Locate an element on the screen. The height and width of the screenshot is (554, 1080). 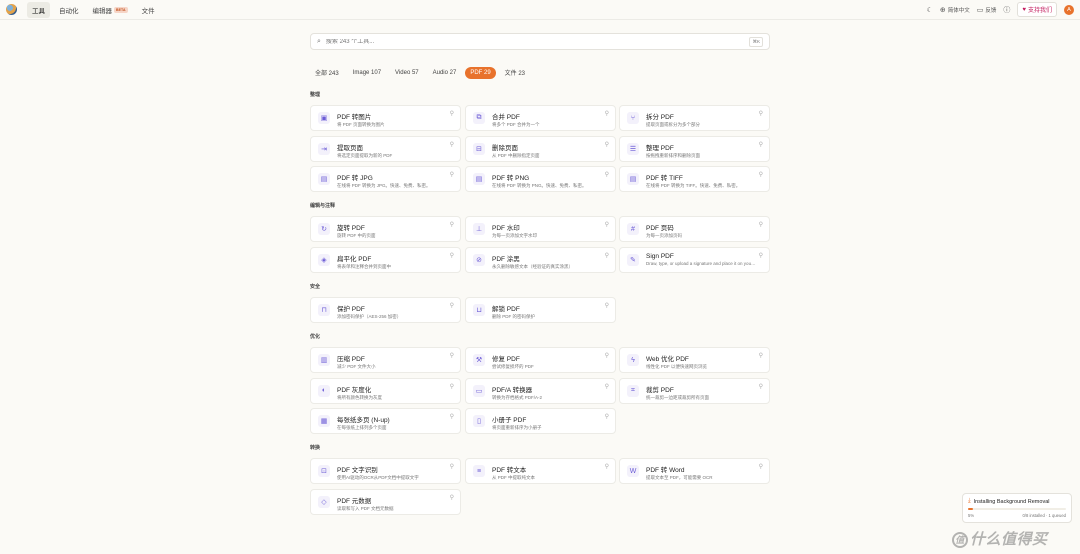
tool-card: ⊔ 解锁 PDF 删除 PDF 的密码保护 ⚲ is located at coordinates (540, 310).